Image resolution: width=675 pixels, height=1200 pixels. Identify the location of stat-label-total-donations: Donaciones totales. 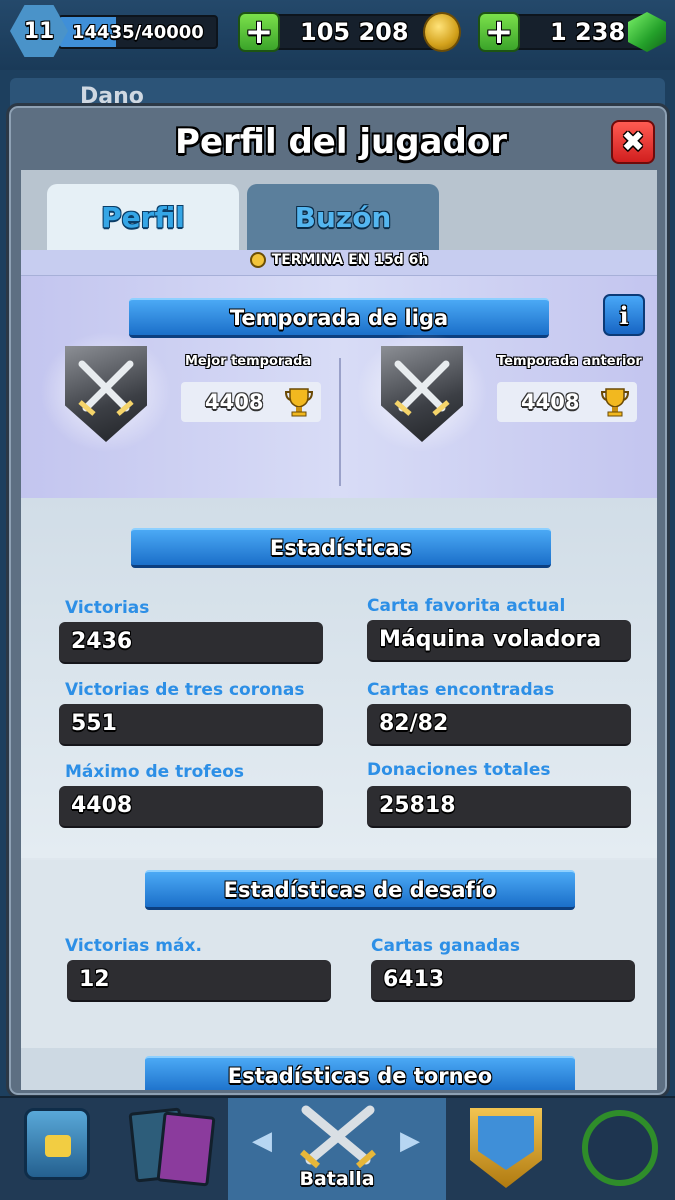
(459, 770).